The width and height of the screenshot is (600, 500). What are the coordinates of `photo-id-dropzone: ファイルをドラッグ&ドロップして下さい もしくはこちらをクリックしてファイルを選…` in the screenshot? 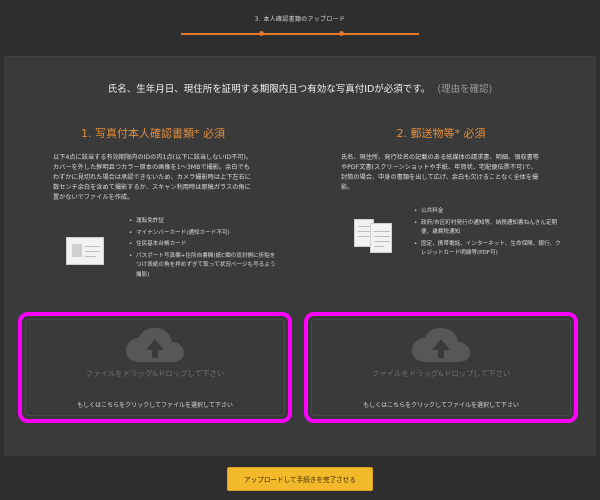 It's located at (155, 367).